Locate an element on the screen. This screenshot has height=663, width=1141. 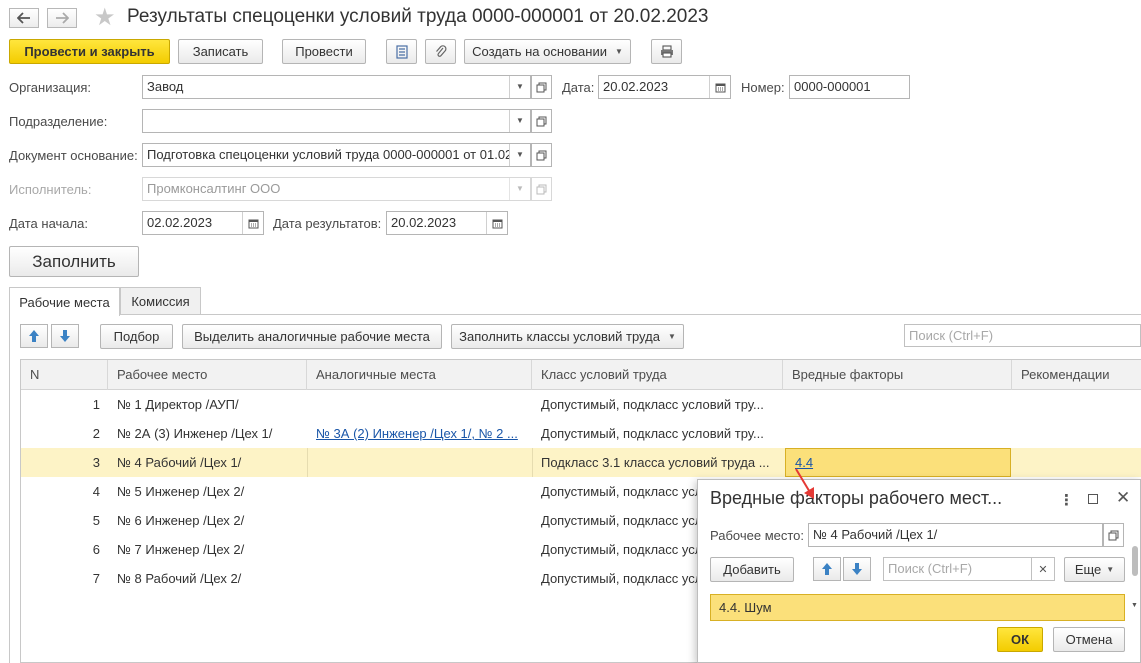
fill-classes-label: Заполнить классы условий труда is located at coordinates (559, 336).